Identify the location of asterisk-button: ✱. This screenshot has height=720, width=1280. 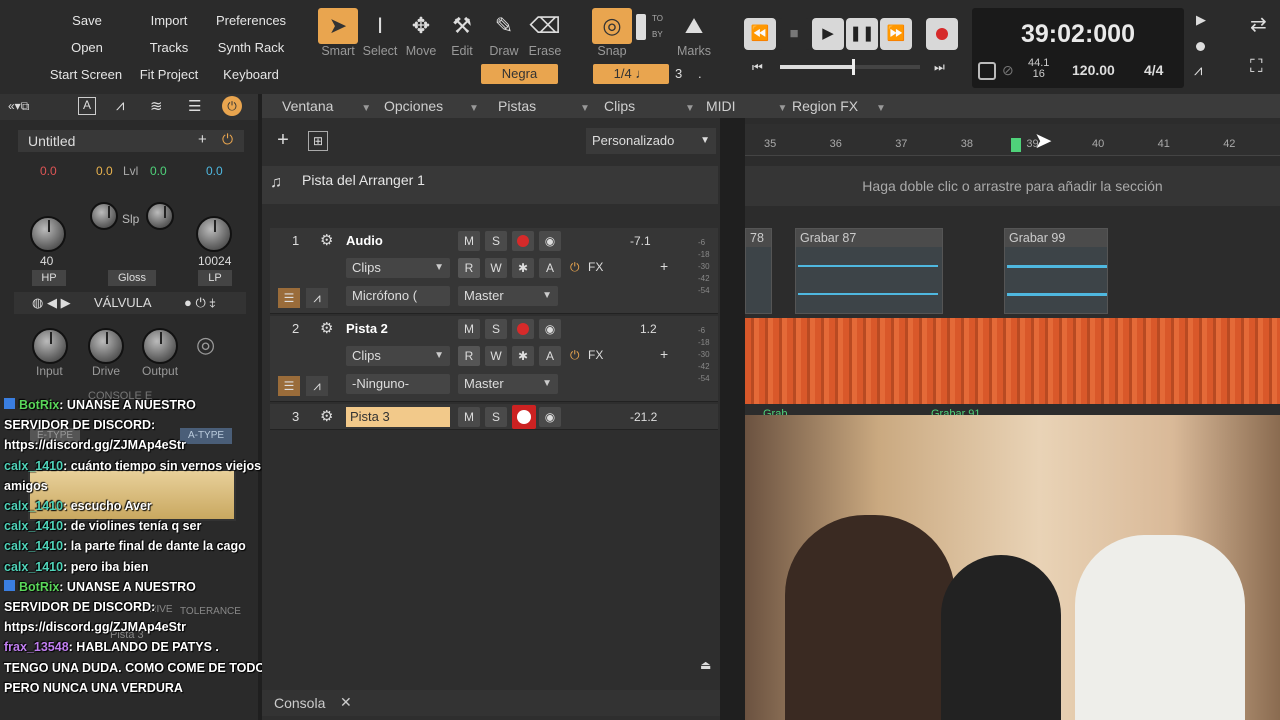
(523, 268).